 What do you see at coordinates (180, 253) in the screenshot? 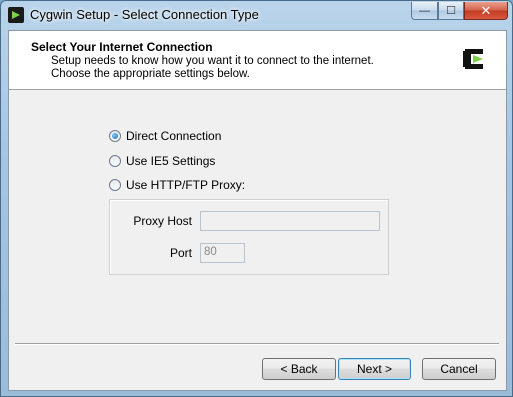
I see `port-label: Port` at bounding box center [180, 253].